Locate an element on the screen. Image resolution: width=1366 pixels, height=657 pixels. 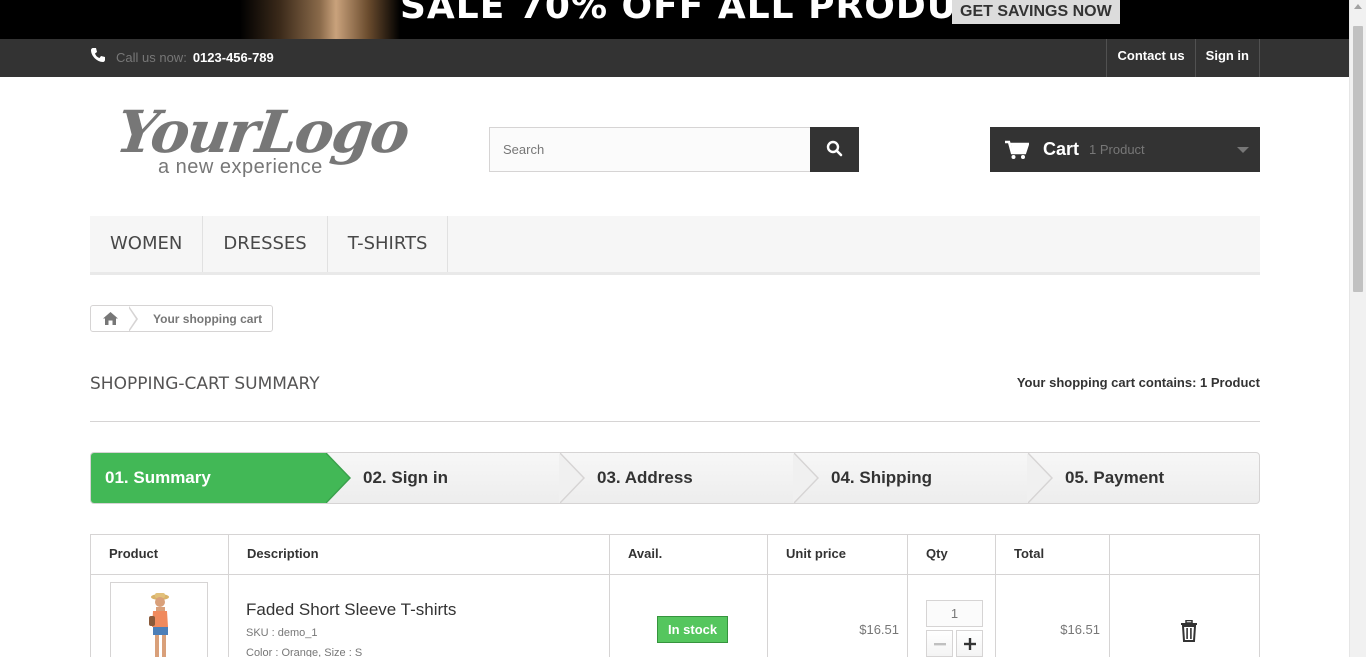
sign-in-link: Sign in is located at coordinates (1227, 58).